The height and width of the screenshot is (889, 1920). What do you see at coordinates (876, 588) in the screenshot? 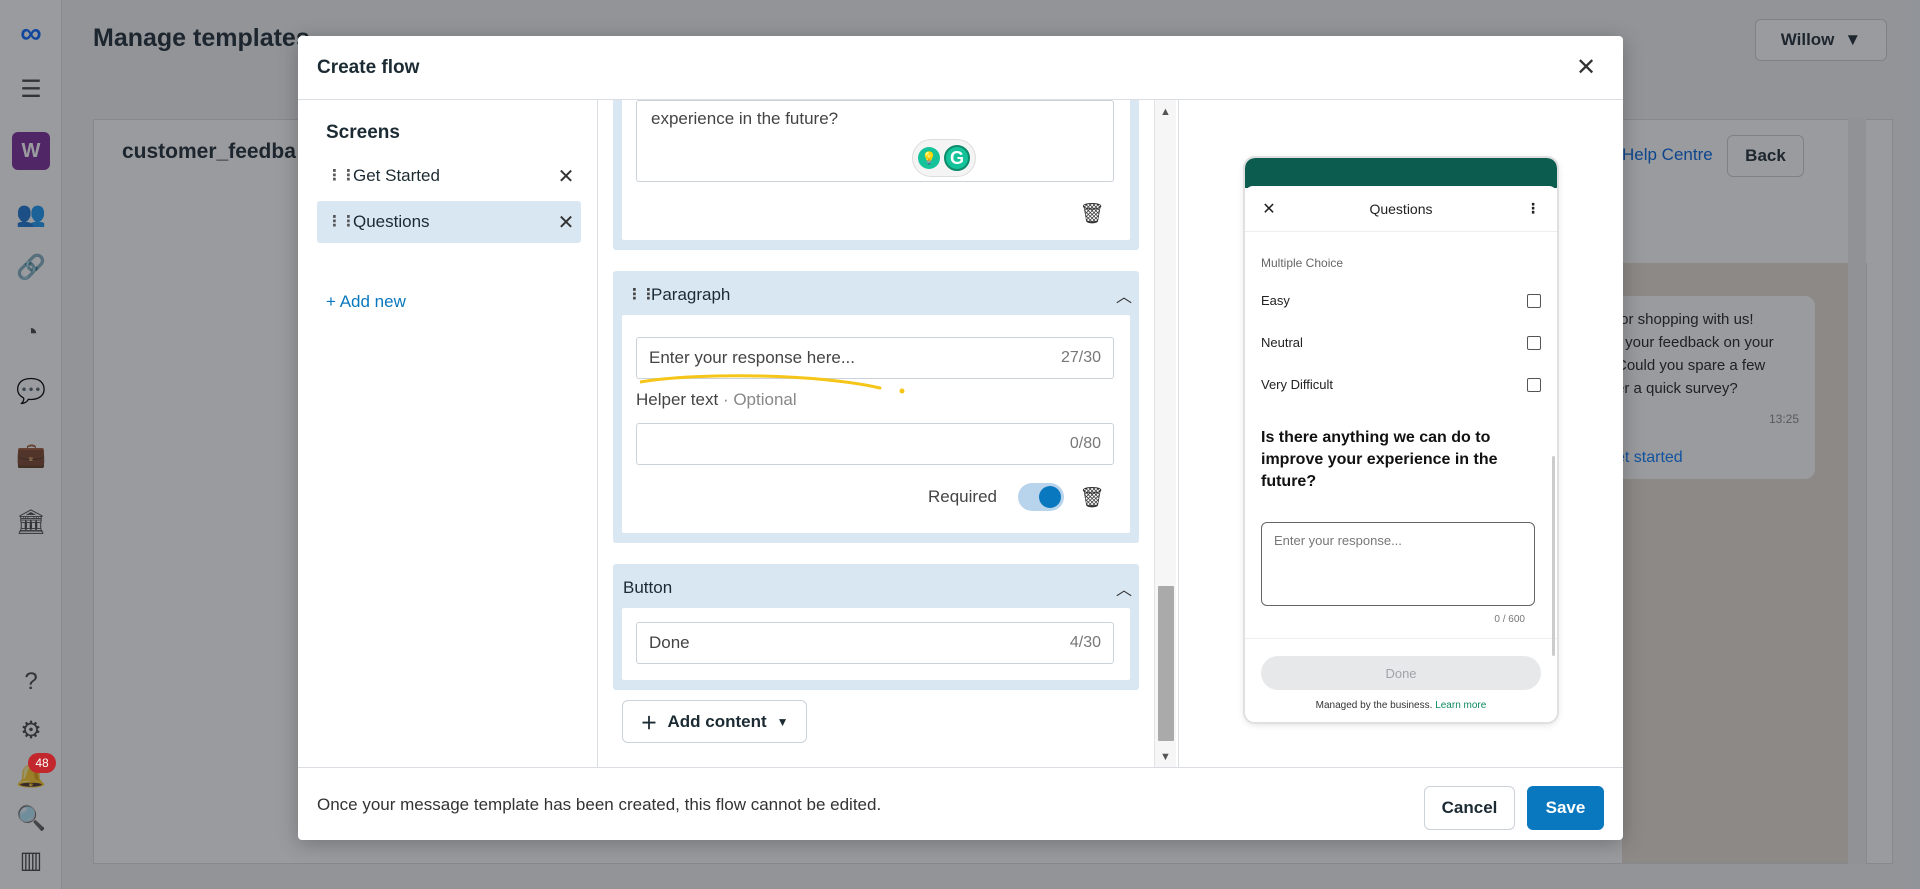
I see `button-header: Button ︿` at bounding box center [876, 588].